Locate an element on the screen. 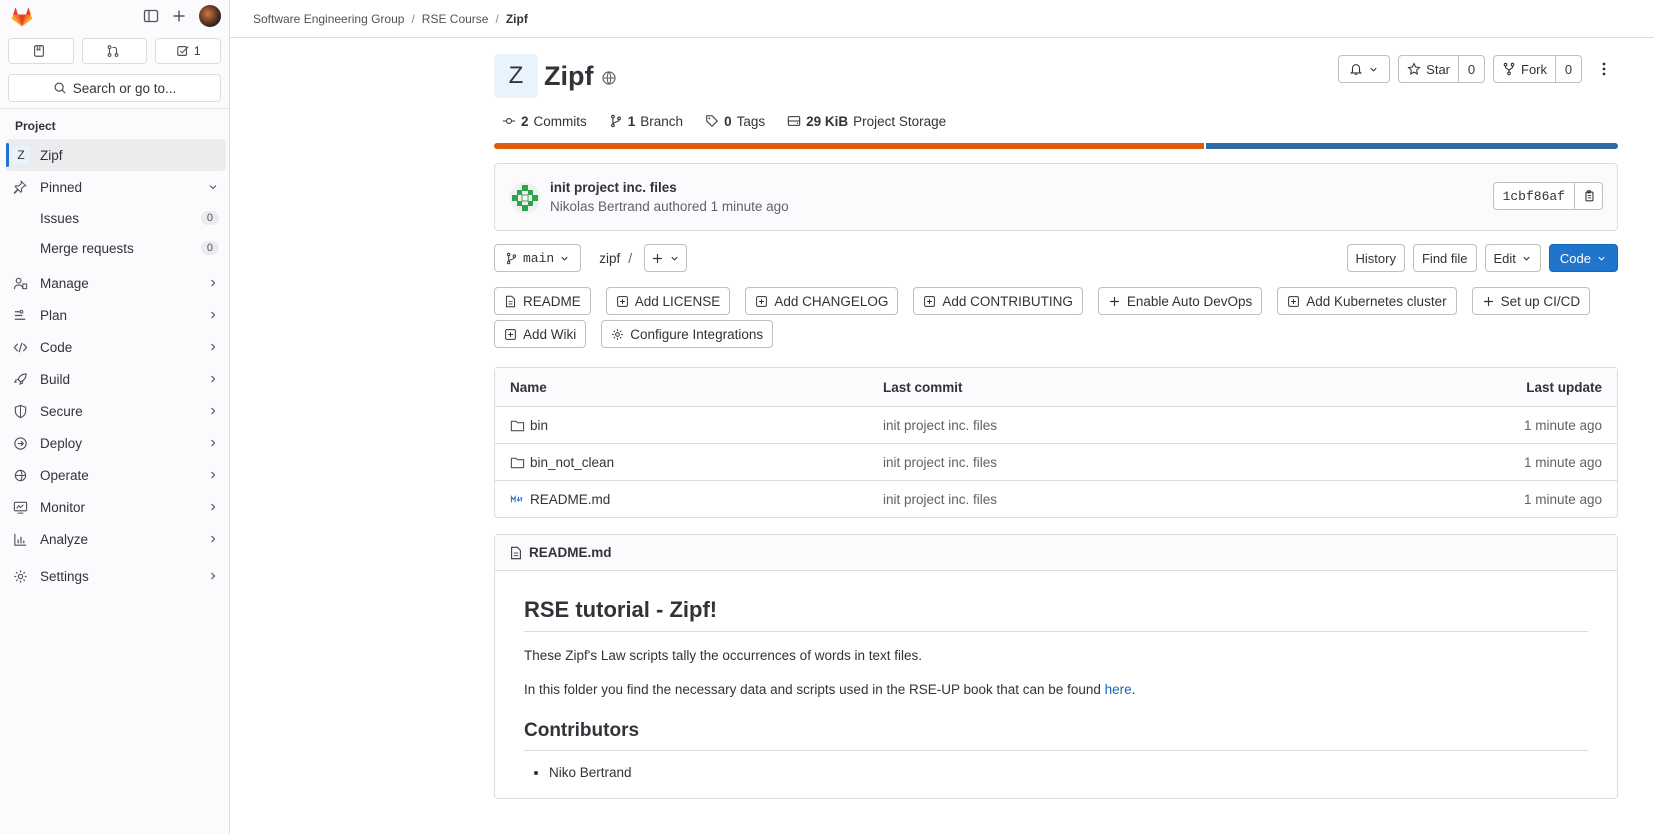  star-button: Star is located at coordinates (1428, 69).